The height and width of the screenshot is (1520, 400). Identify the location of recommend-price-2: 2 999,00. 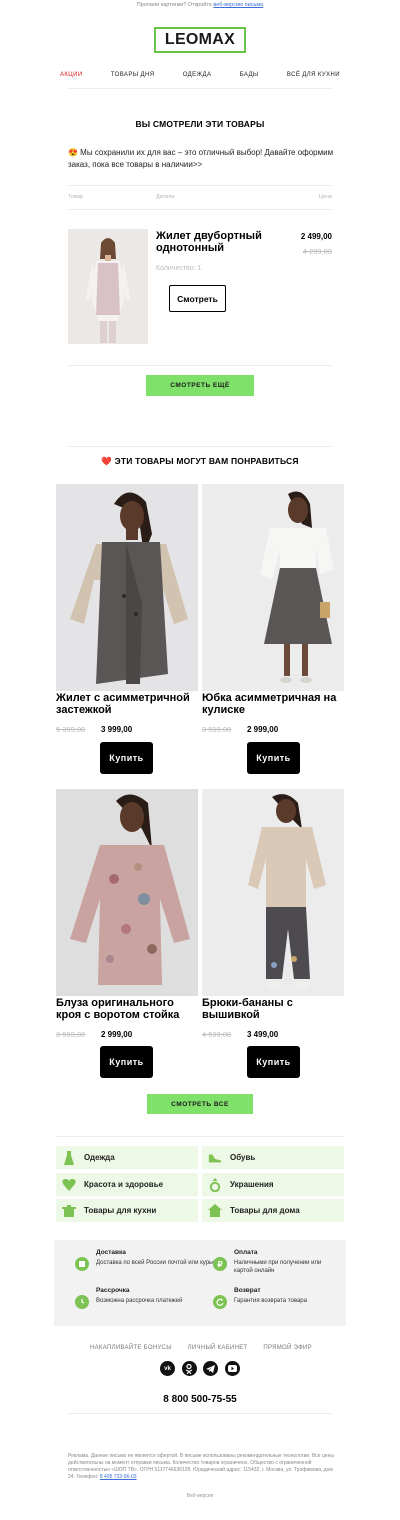
(263, 729).